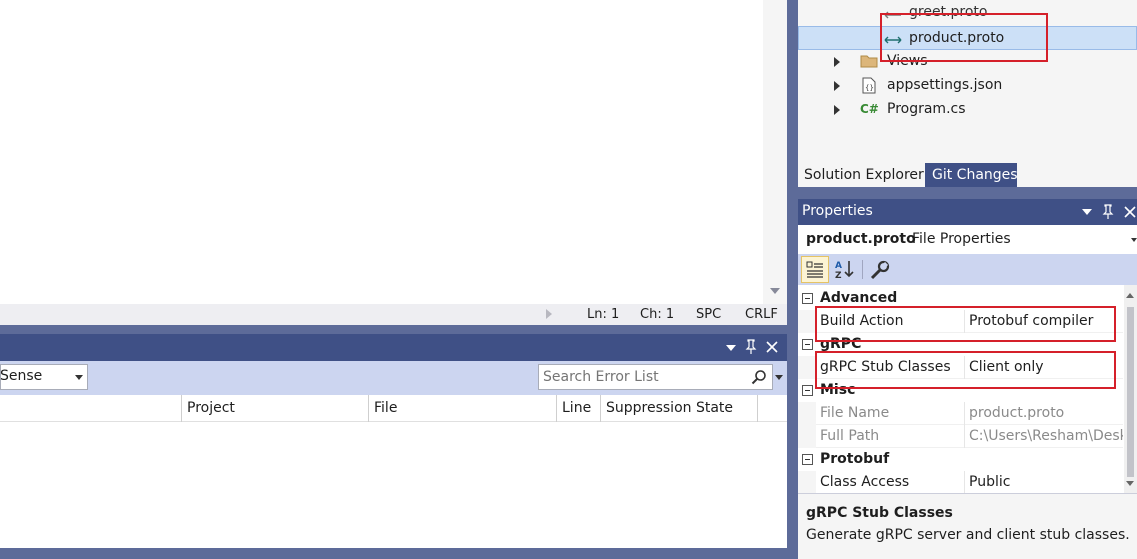 The image size is (1137, 559). What do you see at coordinates (855, 413) in the screenshot?
I see `property-name: File Name` at bounding box center [855, 413].